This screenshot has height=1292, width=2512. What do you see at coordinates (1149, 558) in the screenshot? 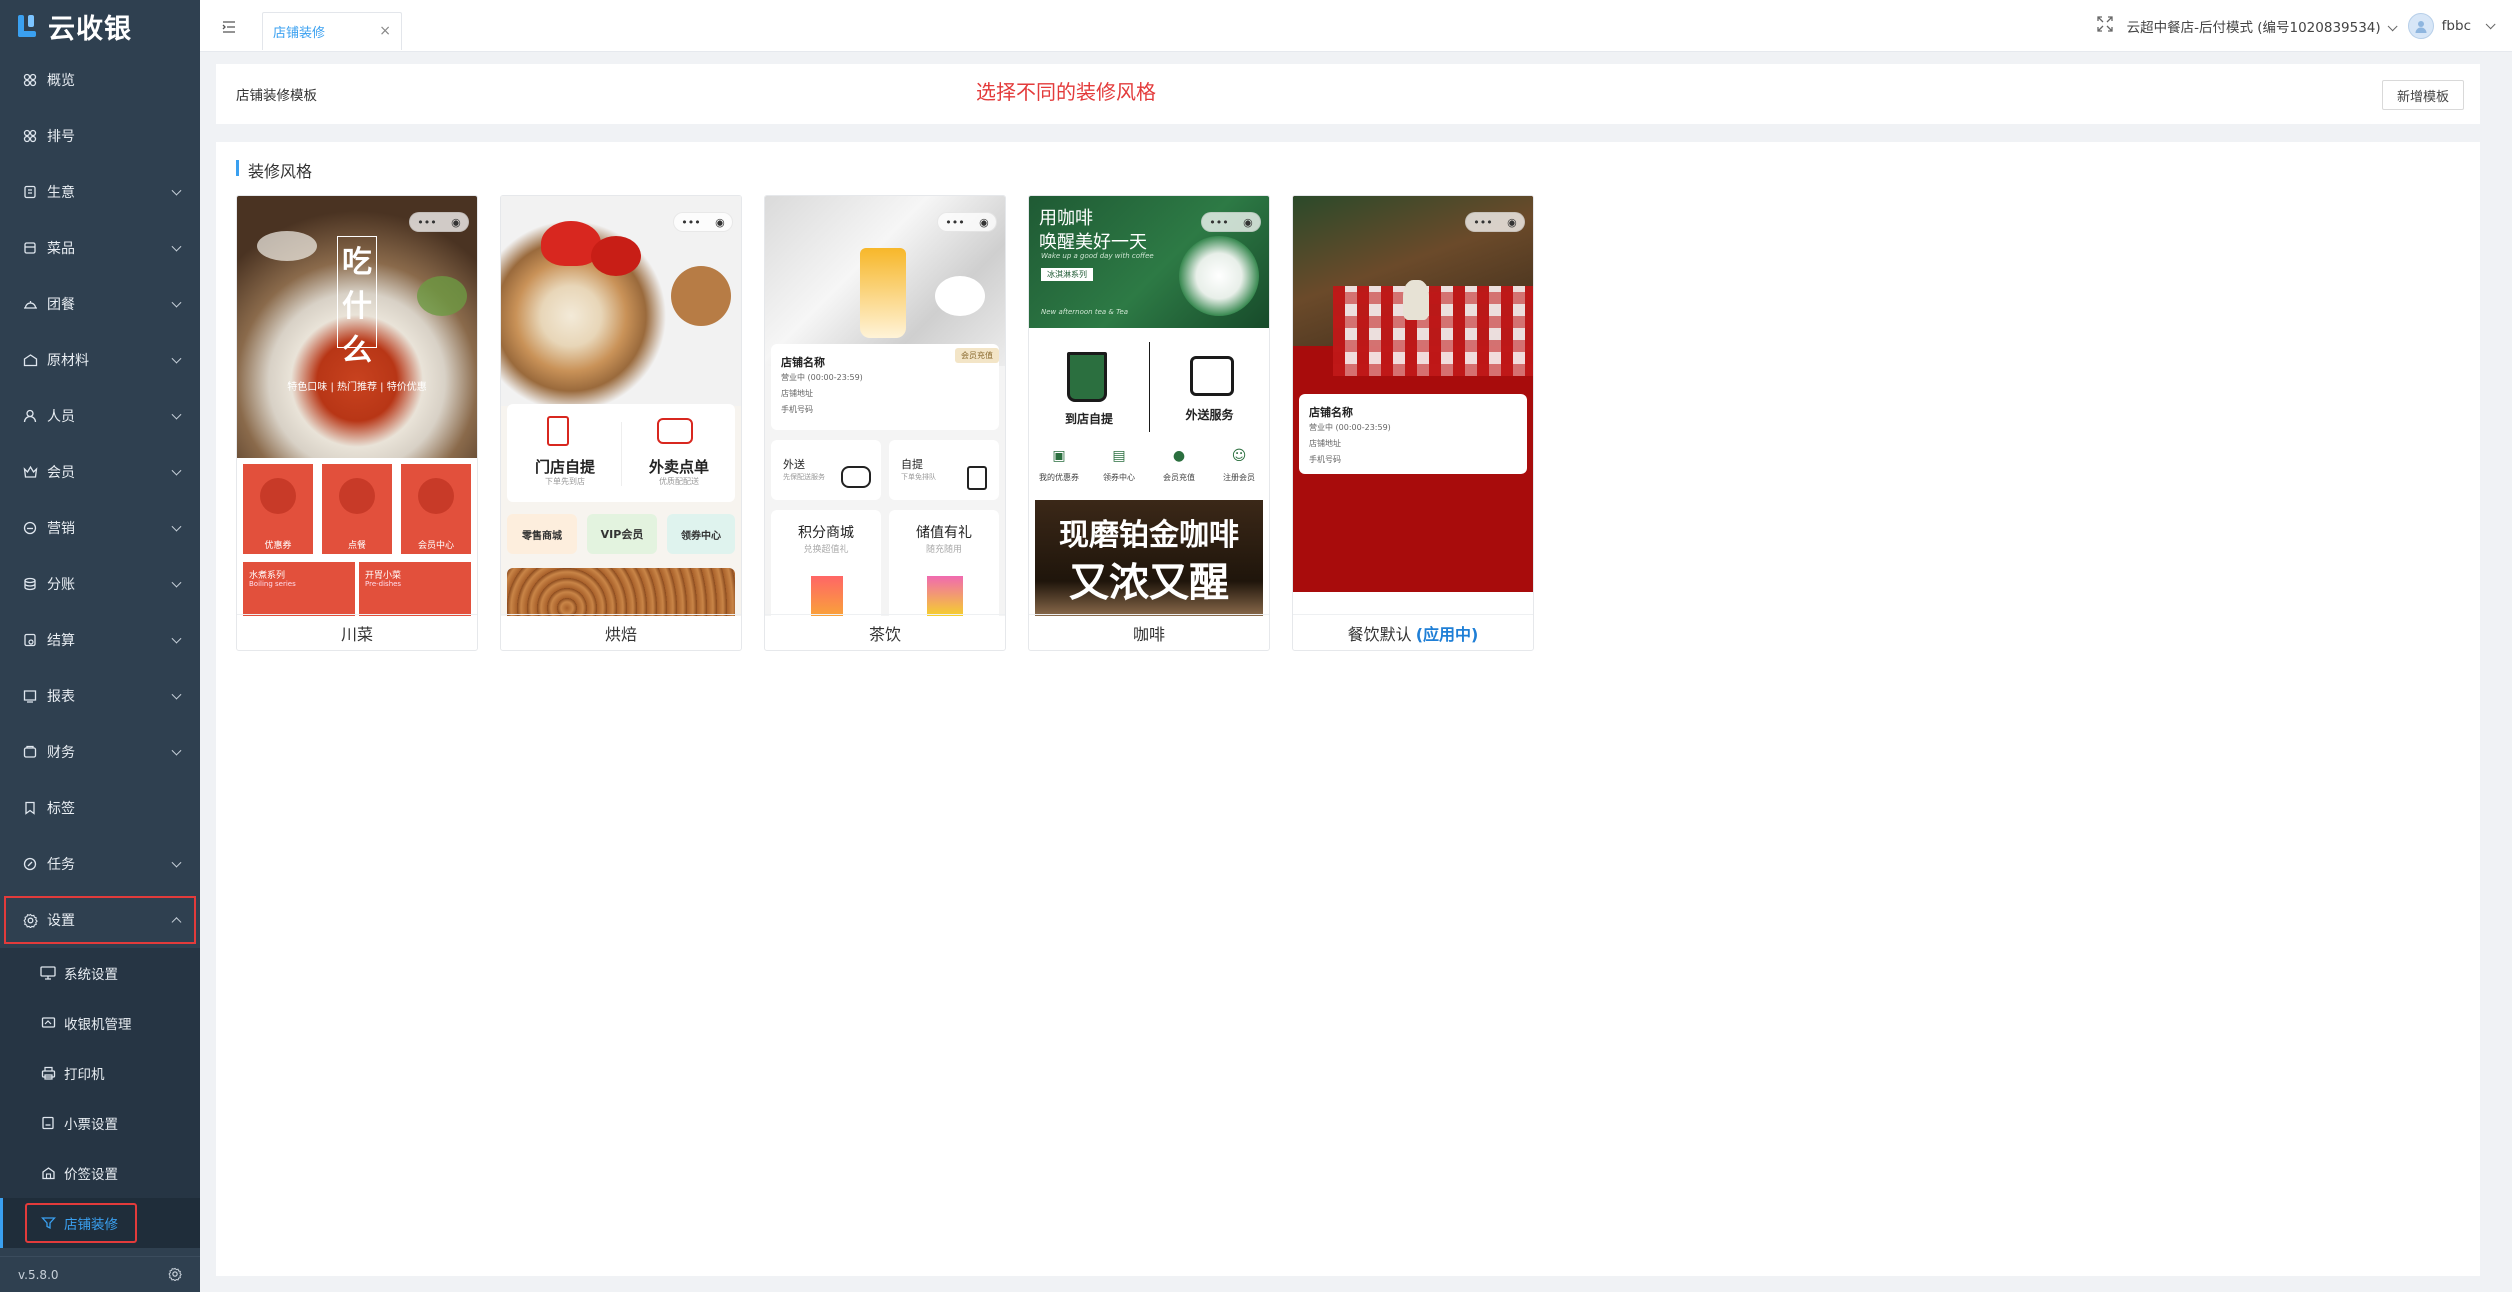
I see `promo-banner: 现磨铂金咖啡 又浓又醒` at bounding box center [1149, 558].